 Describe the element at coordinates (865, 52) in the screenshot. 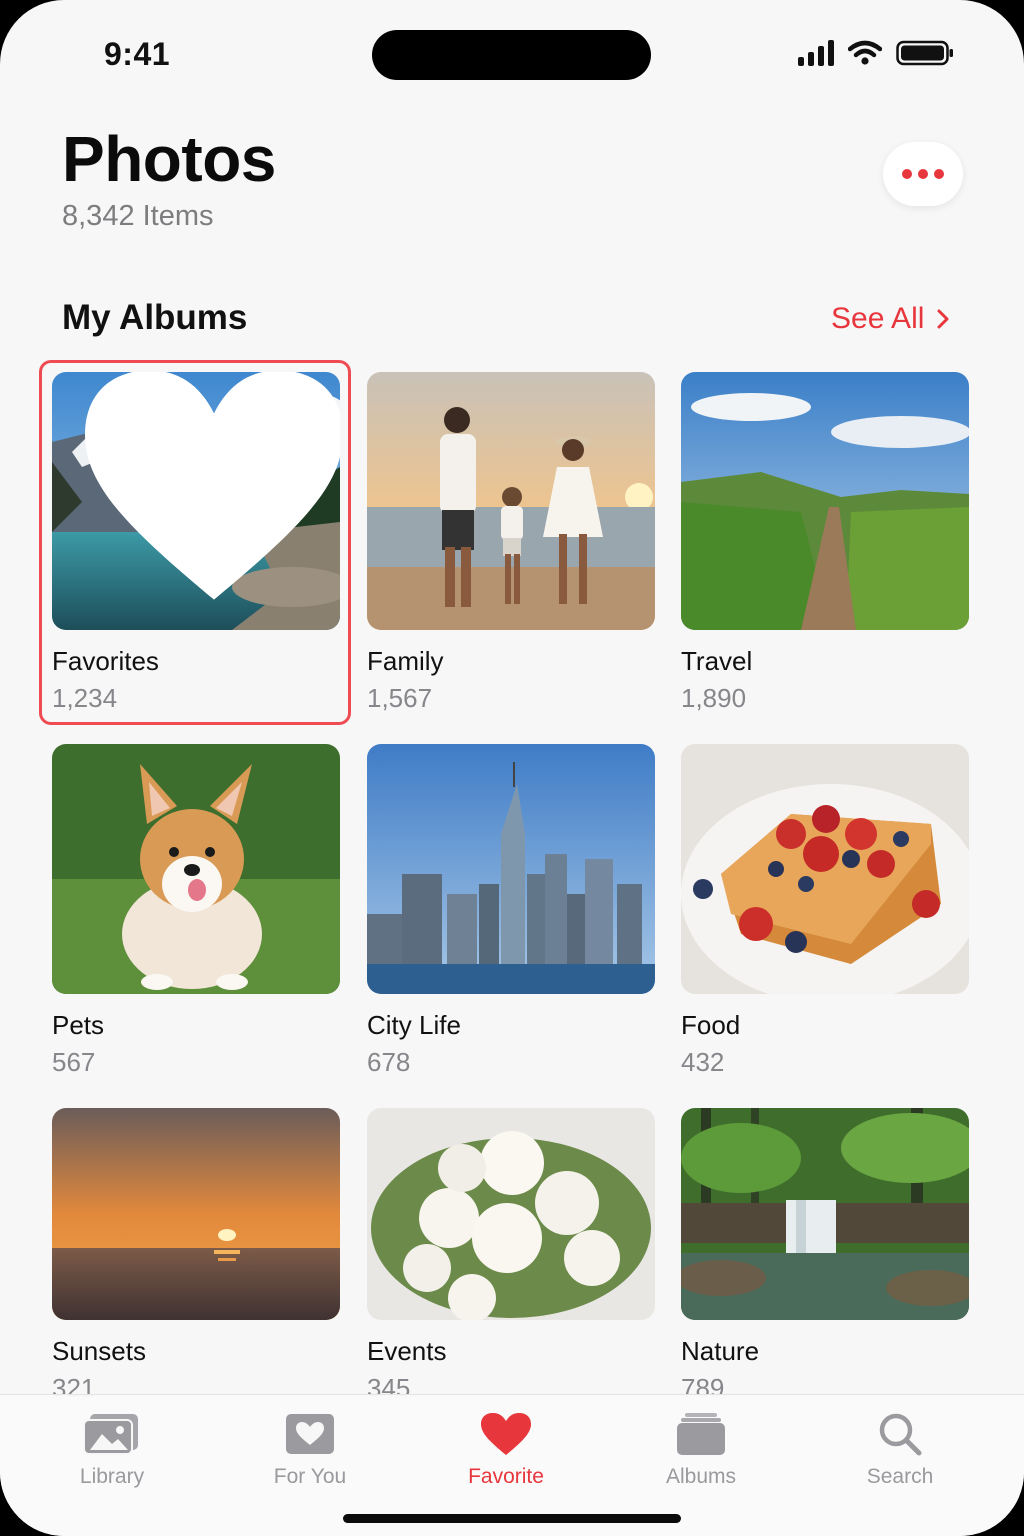

I see `wifi-icon` at that location.